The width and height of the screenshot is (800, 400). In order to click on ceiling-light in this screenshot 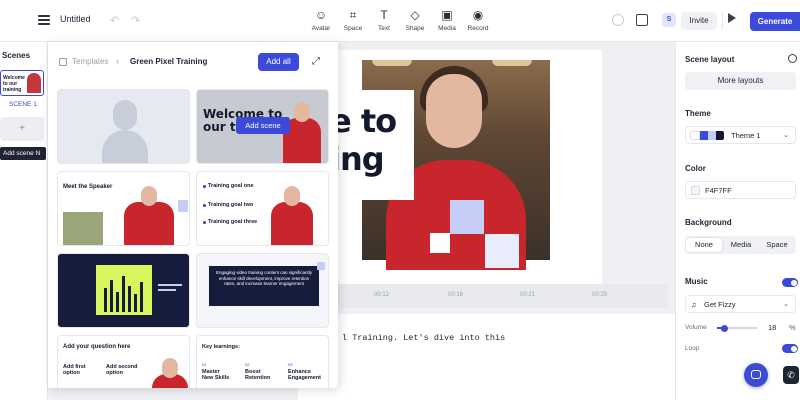, I will do `click(512, 63)`.